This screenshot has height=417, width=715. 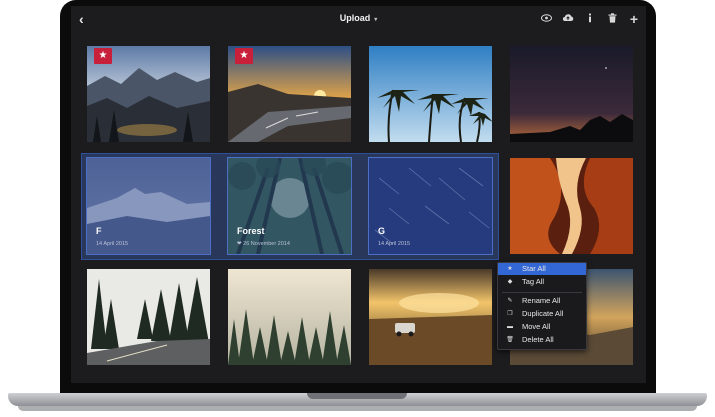 I want to click on menu-separator, so click(x=542, y=292).